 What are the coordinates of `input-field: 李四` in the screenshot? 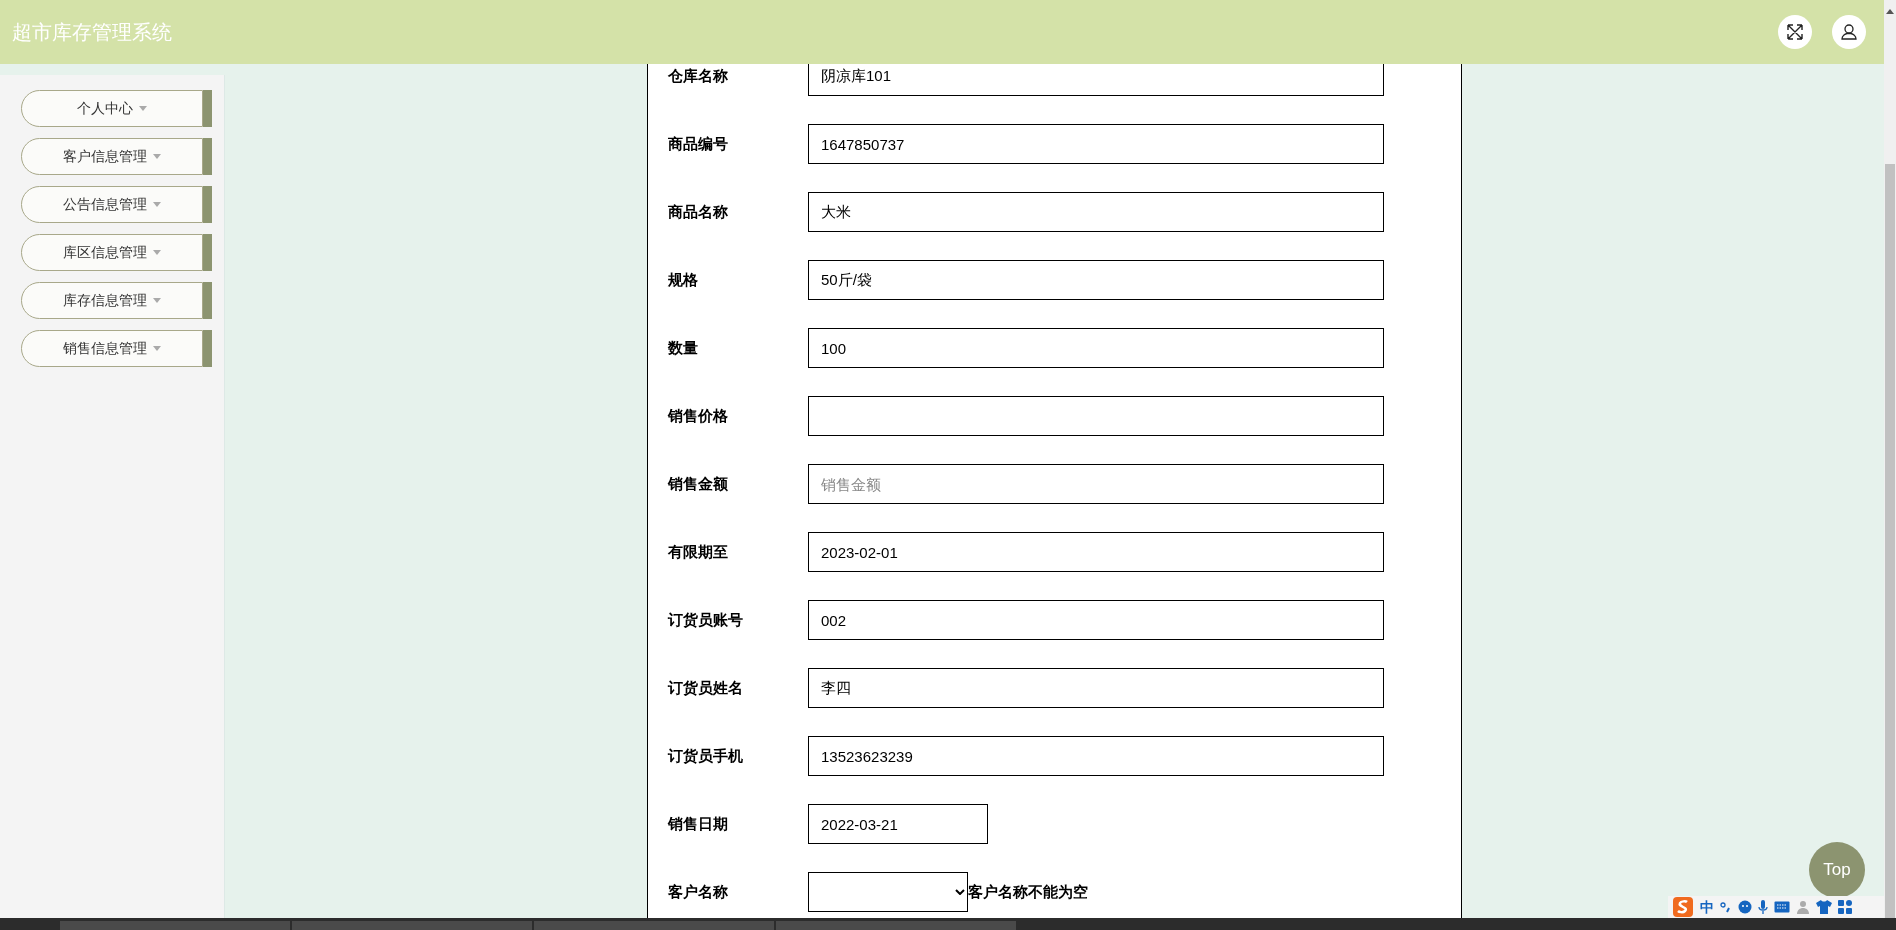 It's located at (1096, 688).